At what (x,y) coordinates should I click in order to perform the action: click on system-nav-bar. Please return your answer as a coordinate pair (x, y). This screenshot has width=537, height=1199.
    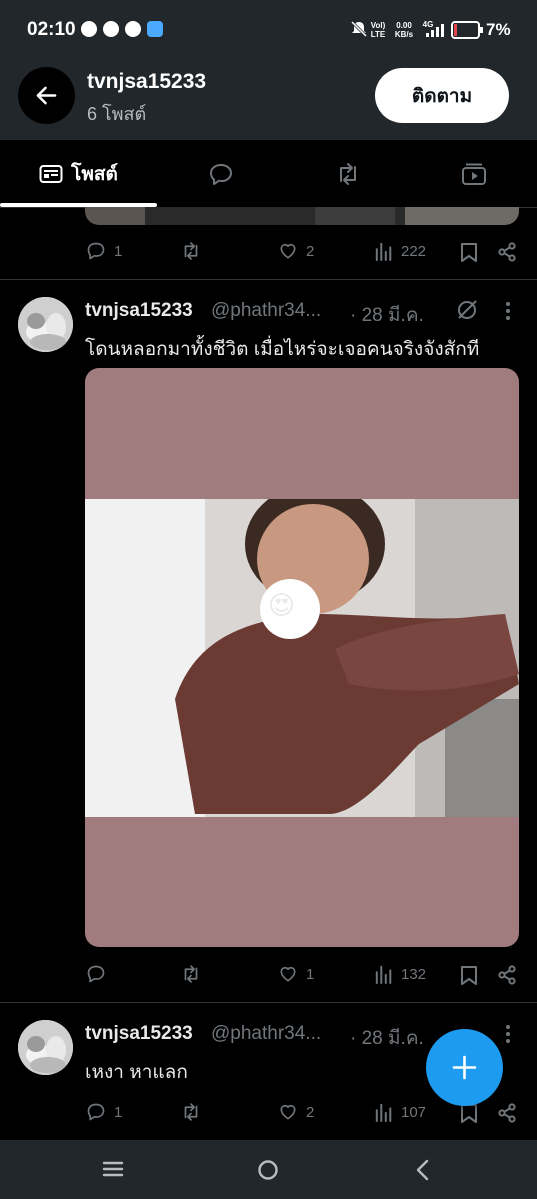
    Looking at the image, I should click on (268, 1169).